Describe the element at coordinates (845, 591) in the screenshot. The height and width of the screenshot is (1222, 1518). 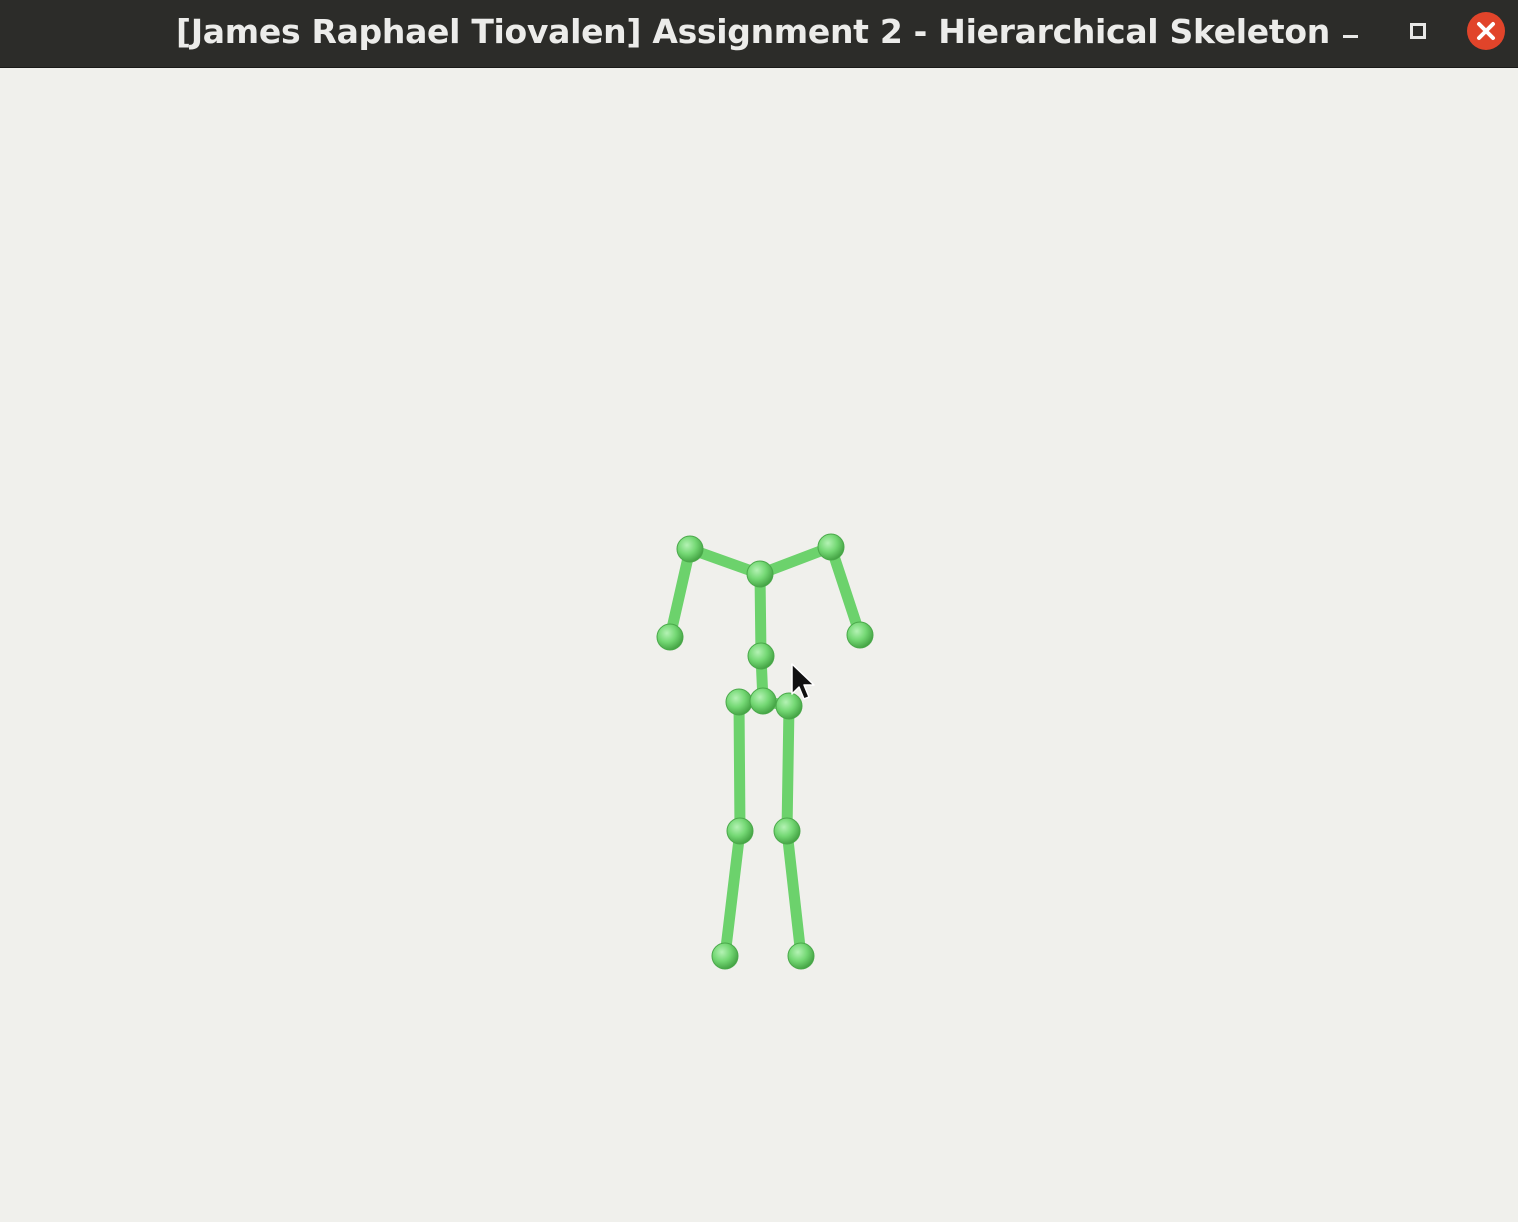
I see `bone-right-arm` at that location.